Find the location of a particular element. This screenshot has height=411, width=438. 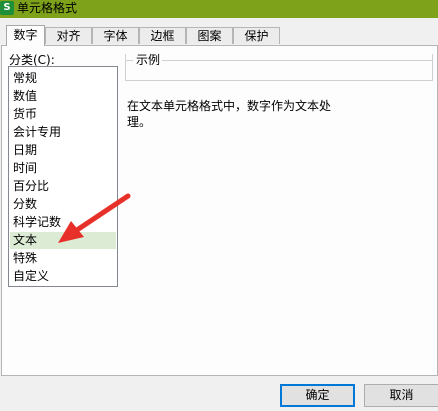

category-item-special: 特殊 is located at coordinates (63, 258).